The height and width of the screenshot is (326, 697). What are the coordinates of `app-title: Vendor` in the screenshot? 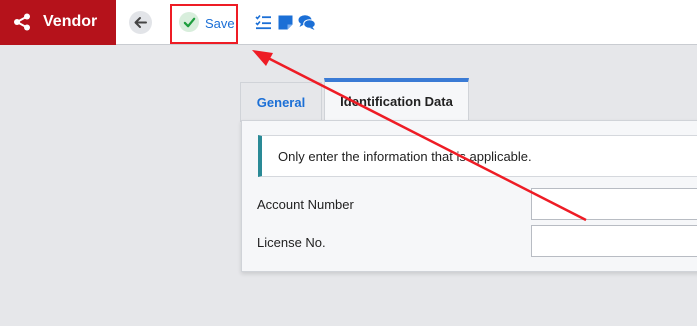 It's located at (70, 21).